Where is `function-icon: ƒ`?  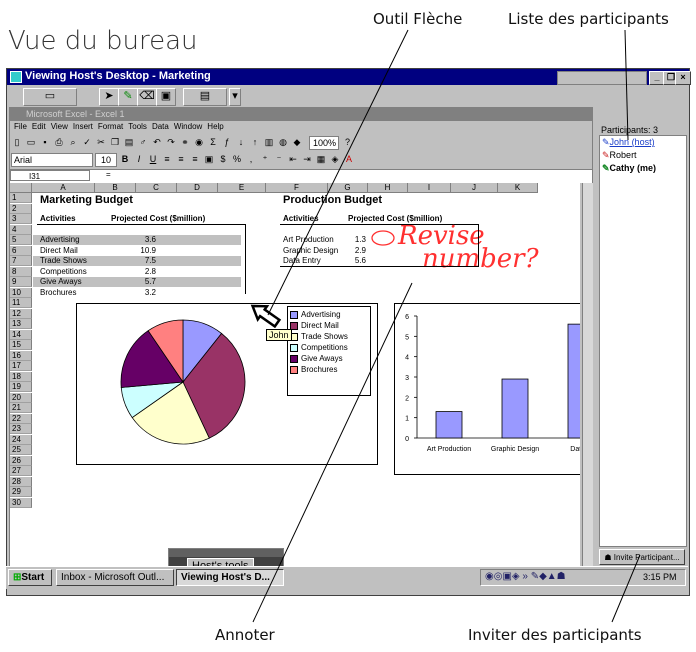
function-icon: ƒ is located at coordinates (227, 142).